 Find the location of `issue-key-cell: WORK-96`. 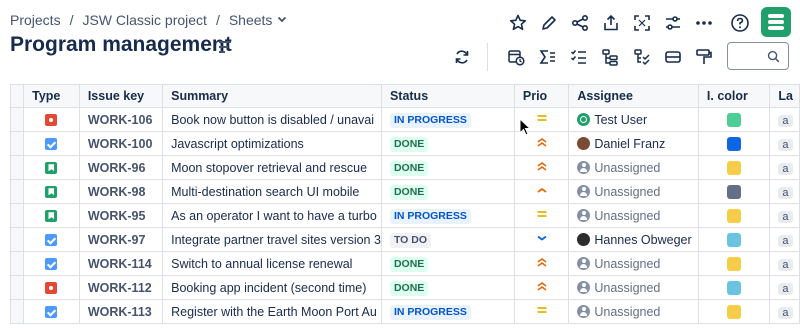

issue-key-cell: WORK-96 is located at coordinates (121, 167).